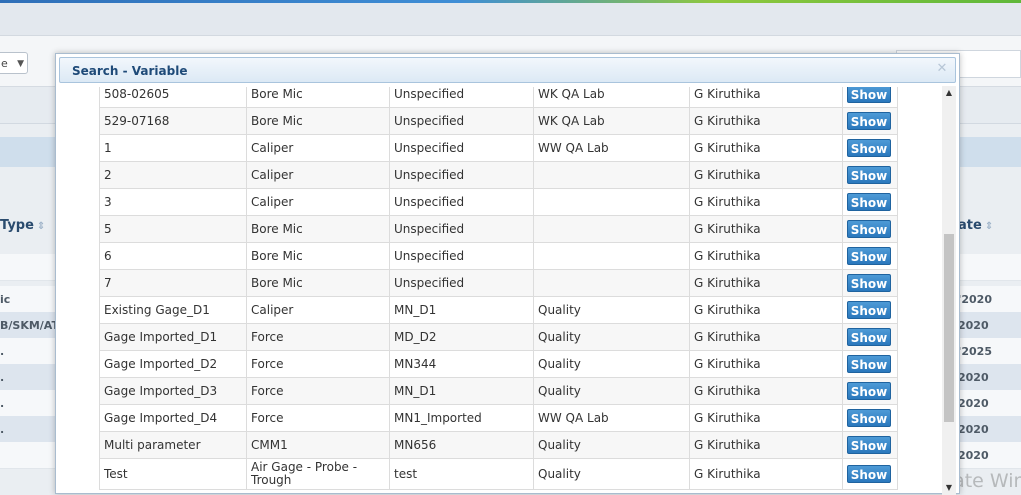 Image resolution: width=1021 pixels, height=495 pixels. What do you see at coordinates (970, 225) in the screenshot?
I see `column-header-label: ate` at bounding box center [970, 225].